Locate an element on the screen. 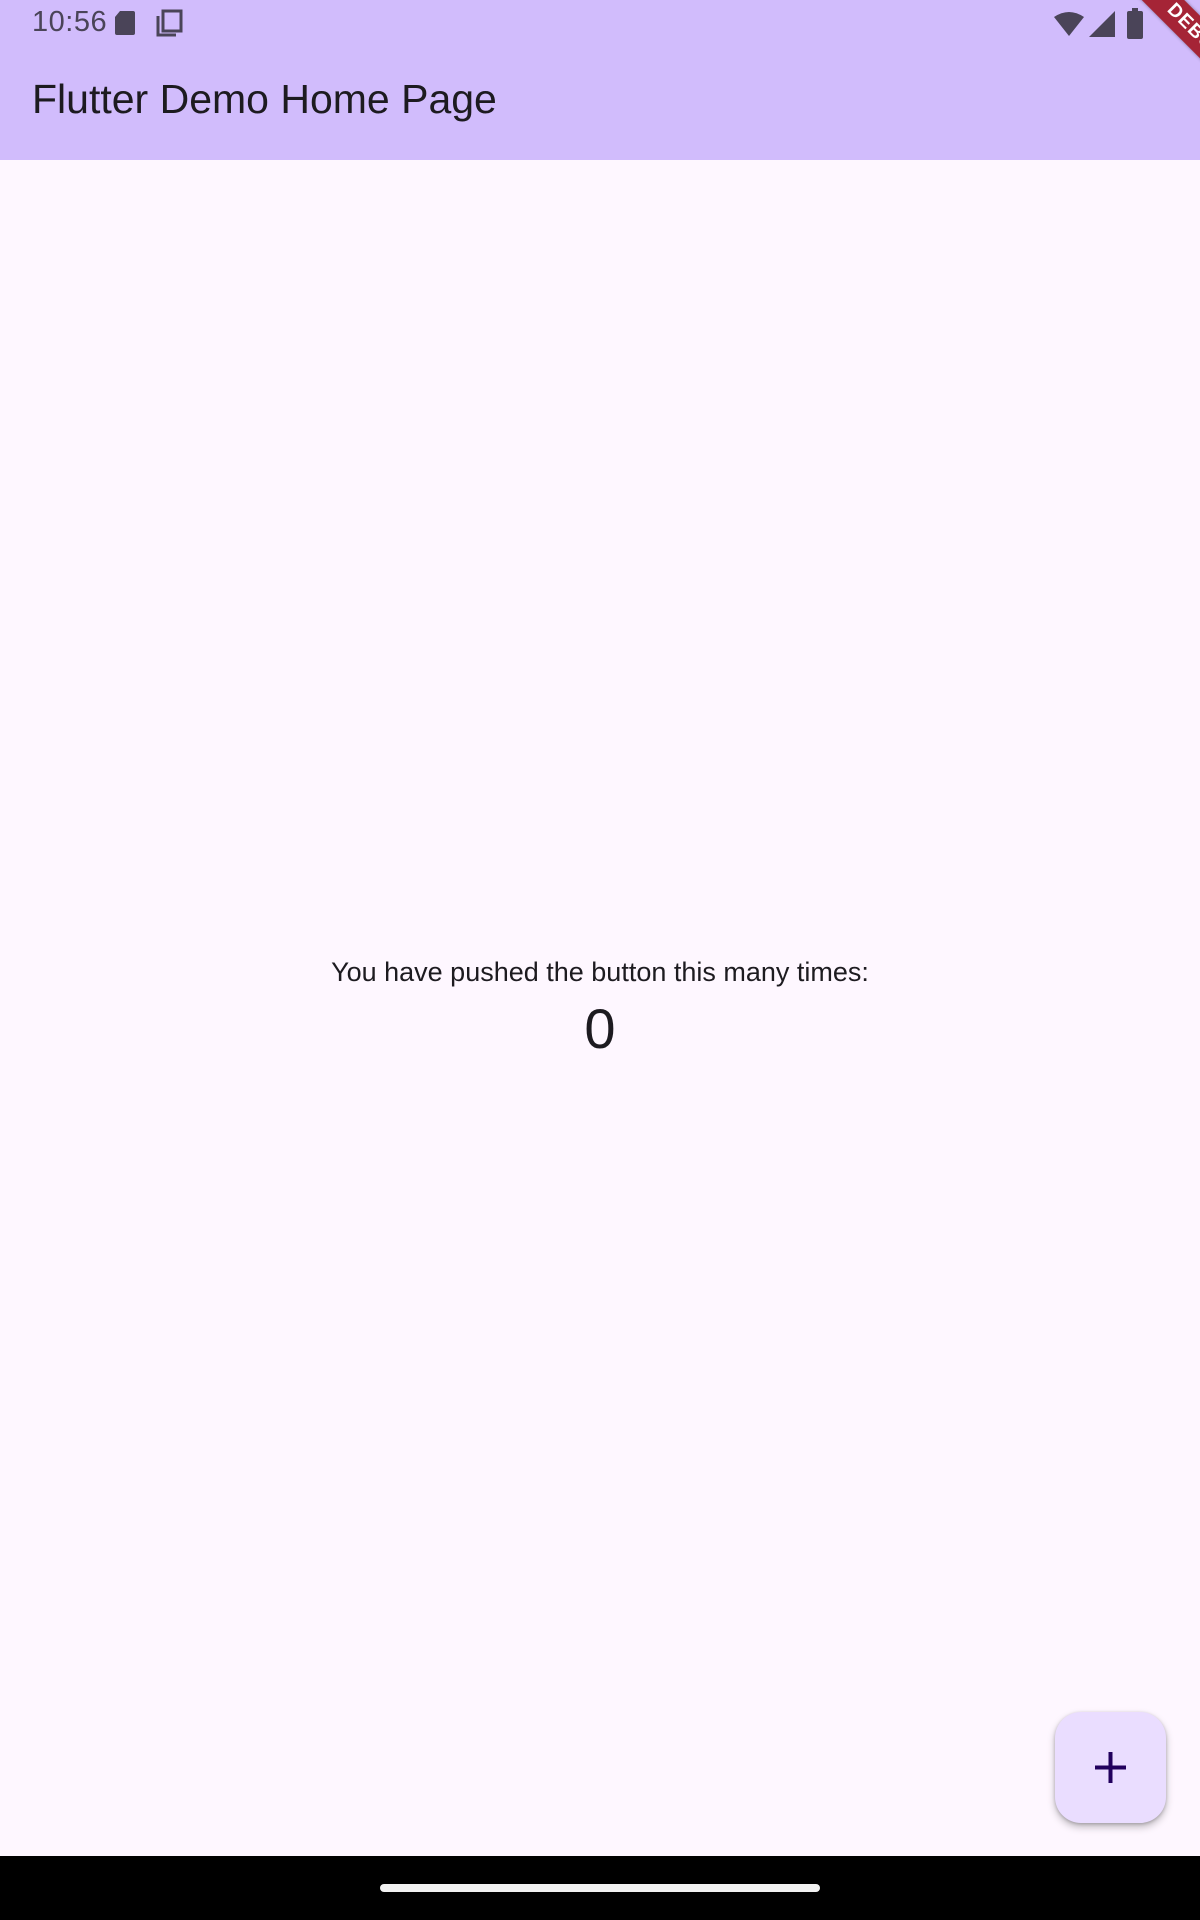  system-navigation-bar is located at coordinates (600, 1888).